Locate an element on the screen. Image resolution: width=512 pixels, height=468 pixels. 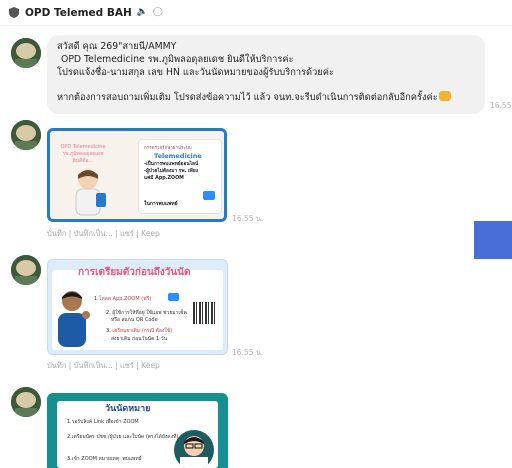
appointment-item: 3.เข้า ZOOM หมายเหตุ: พบแพทย์ is located at coordinates (104, 459).